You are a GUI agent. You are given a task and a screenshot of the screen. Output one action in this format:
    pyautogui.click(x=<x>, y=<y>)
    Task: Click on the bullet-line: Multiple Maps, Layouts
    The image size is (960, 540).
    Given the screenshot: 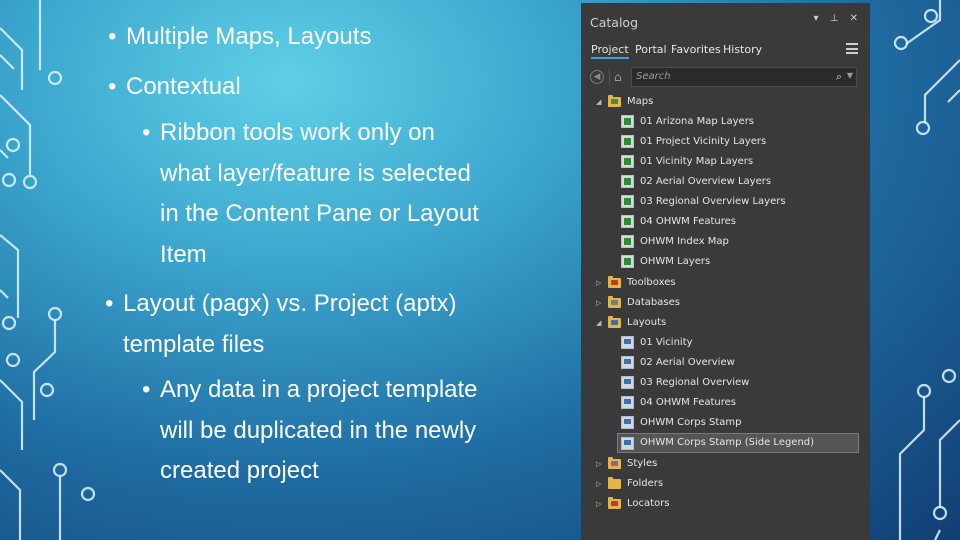 What is the action you would take?
    pyautogui.click(x=249, y=36)
    